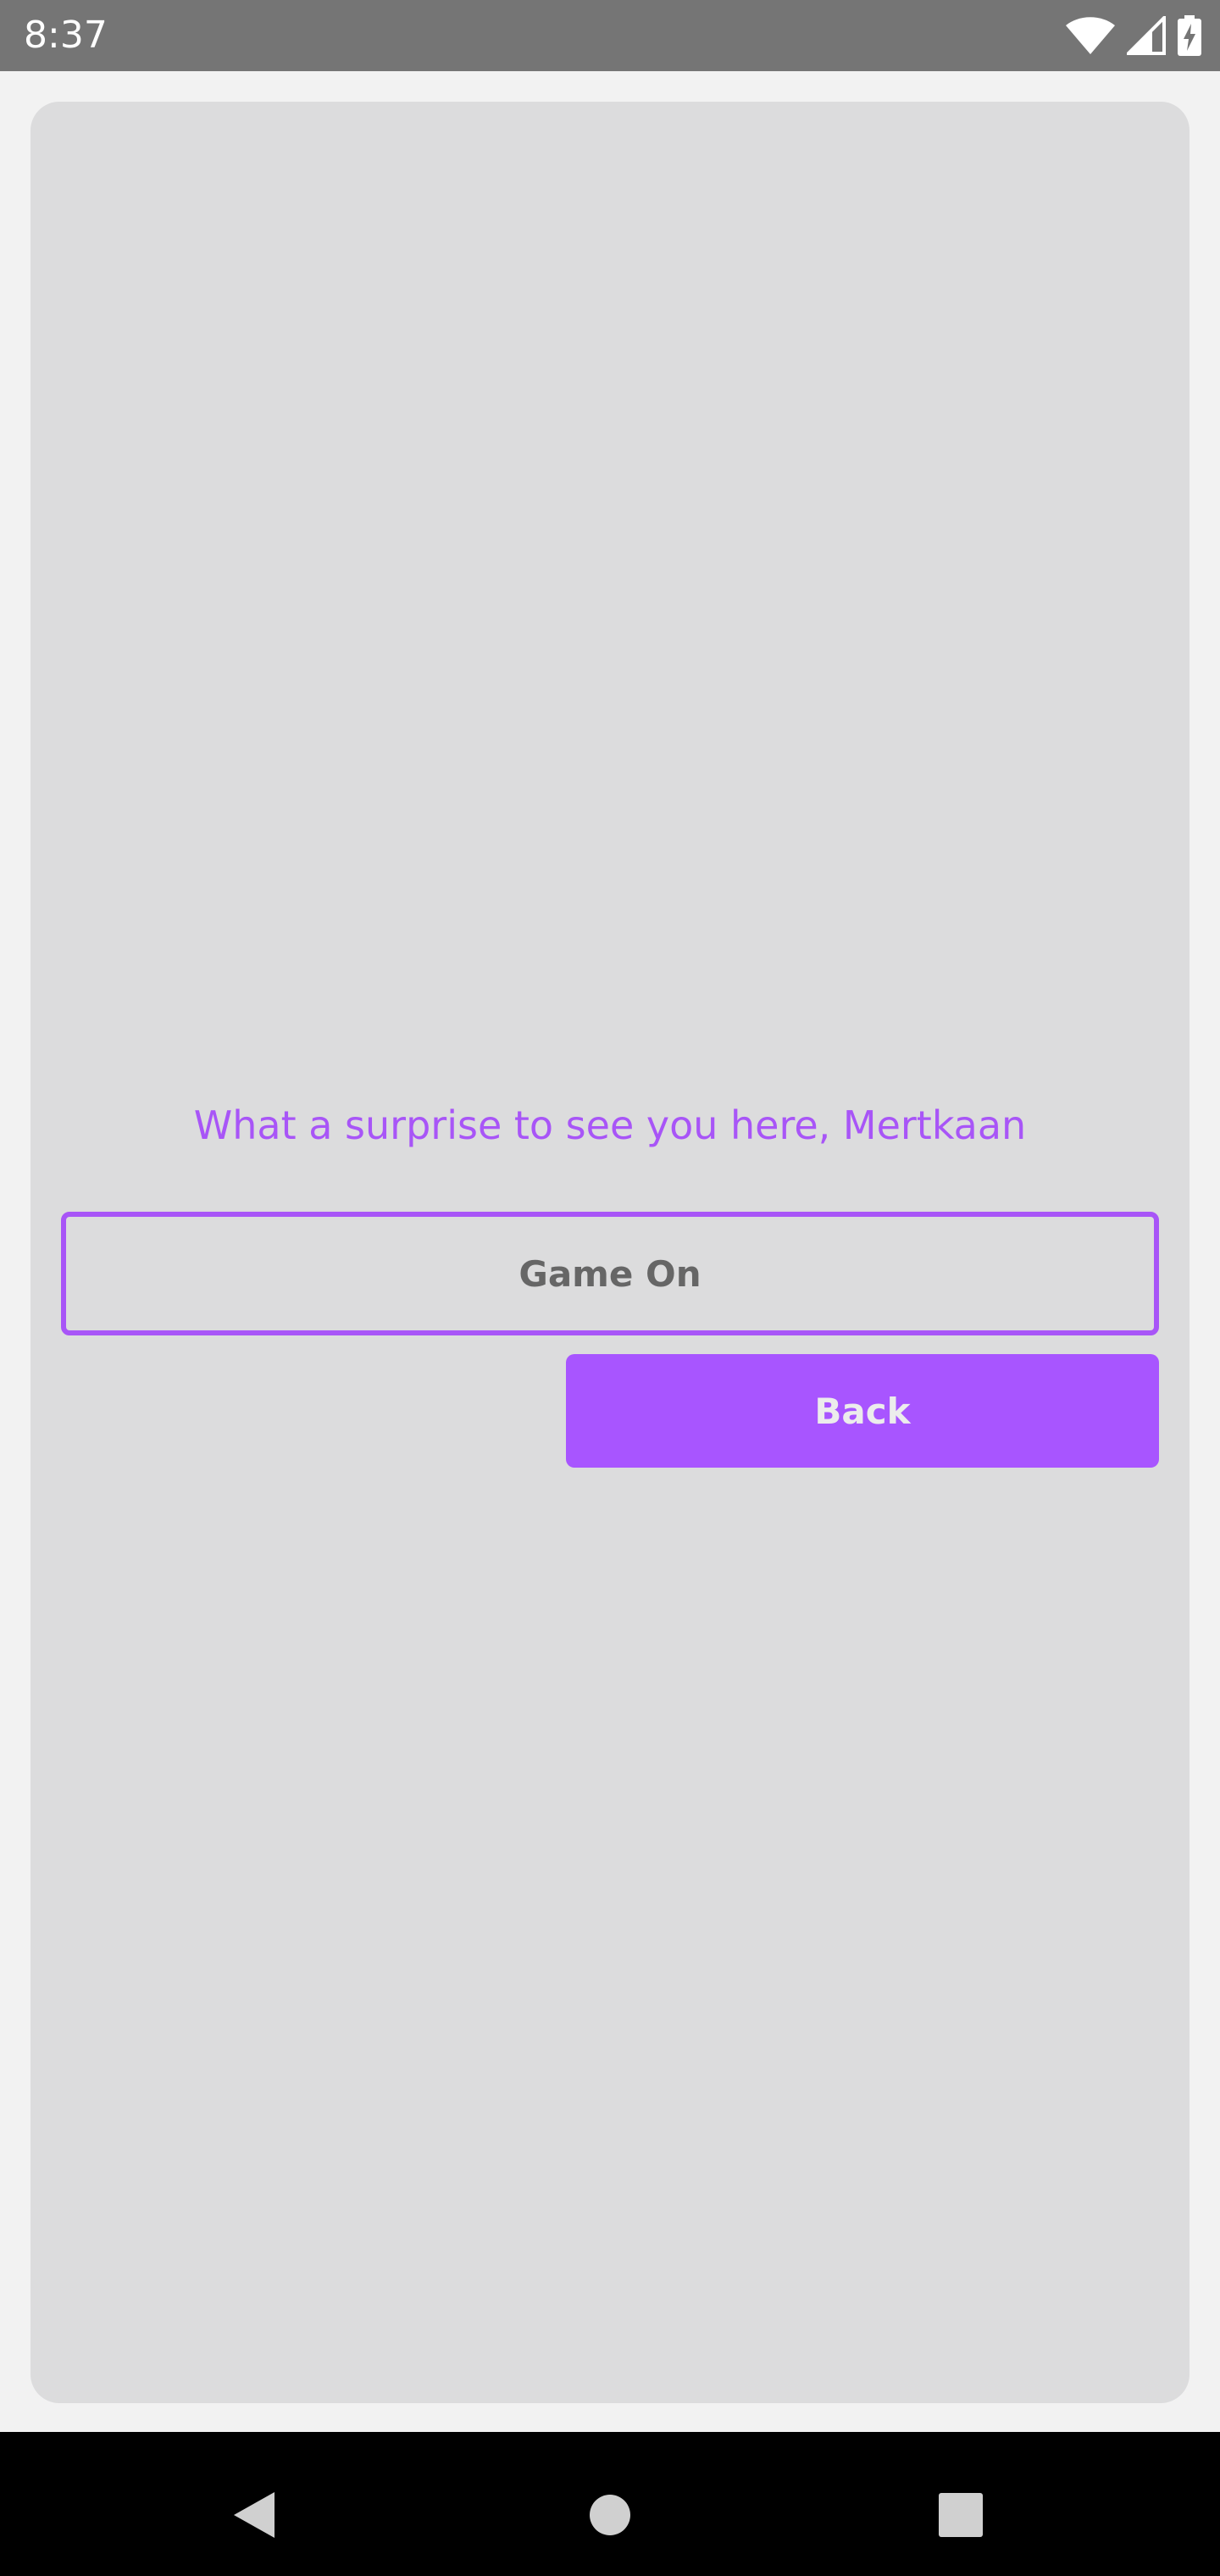 The width and height of the screenshot is (1220, 2576). I want to click on back-triangle-icon, so click(254, 2517).